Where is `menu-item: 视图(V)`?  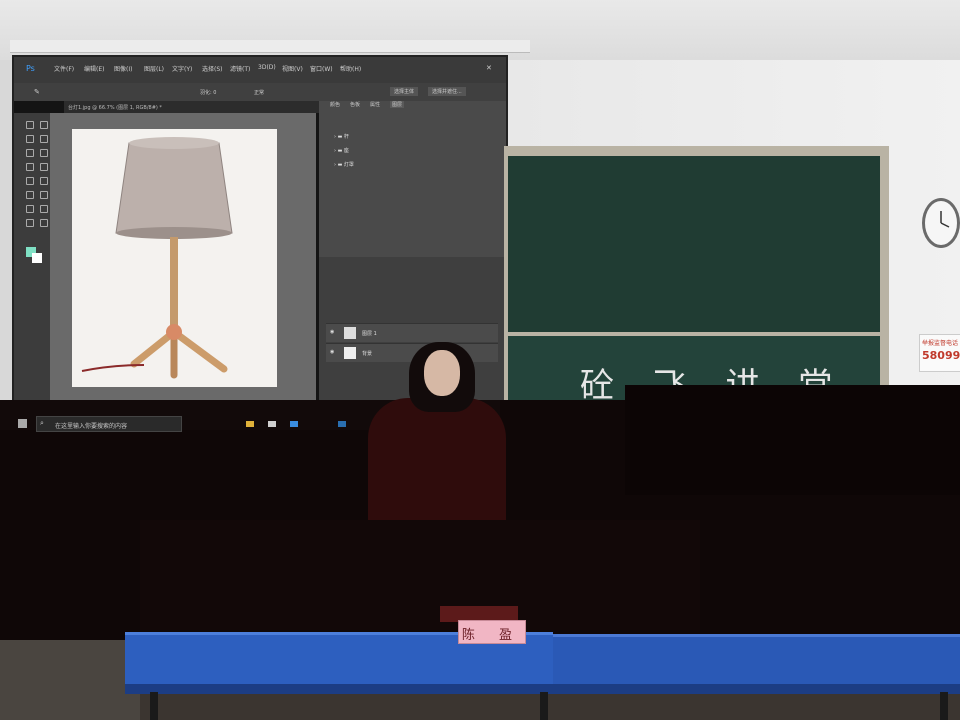 menu-item: 视图(V) is located at coordinates (292, 68).